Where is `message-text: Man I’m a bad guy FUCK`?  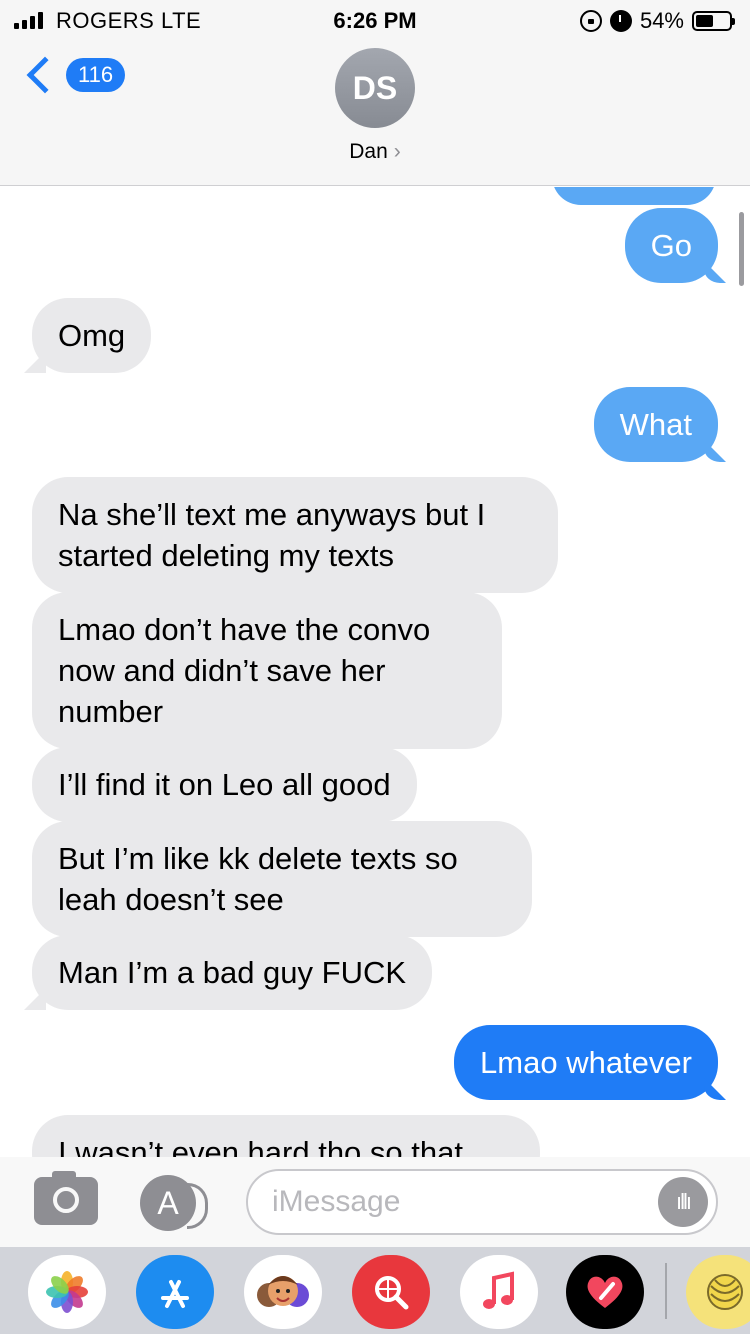
message-text: Man I’m a bad guy FUCK is located at coordinates (232, 972).